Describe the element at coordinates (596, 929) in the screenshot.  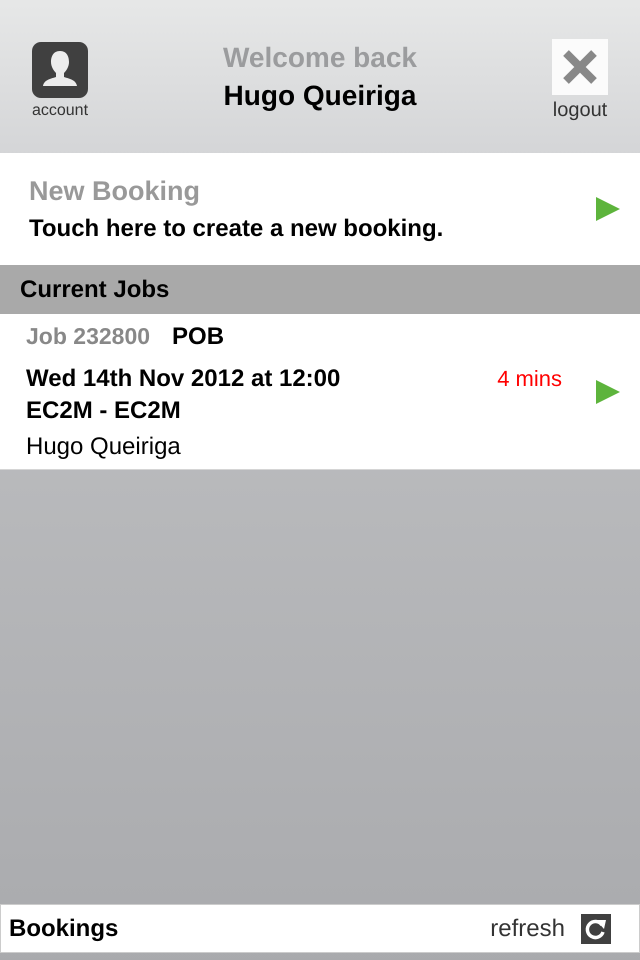
I see `refresh-icon` at that location.